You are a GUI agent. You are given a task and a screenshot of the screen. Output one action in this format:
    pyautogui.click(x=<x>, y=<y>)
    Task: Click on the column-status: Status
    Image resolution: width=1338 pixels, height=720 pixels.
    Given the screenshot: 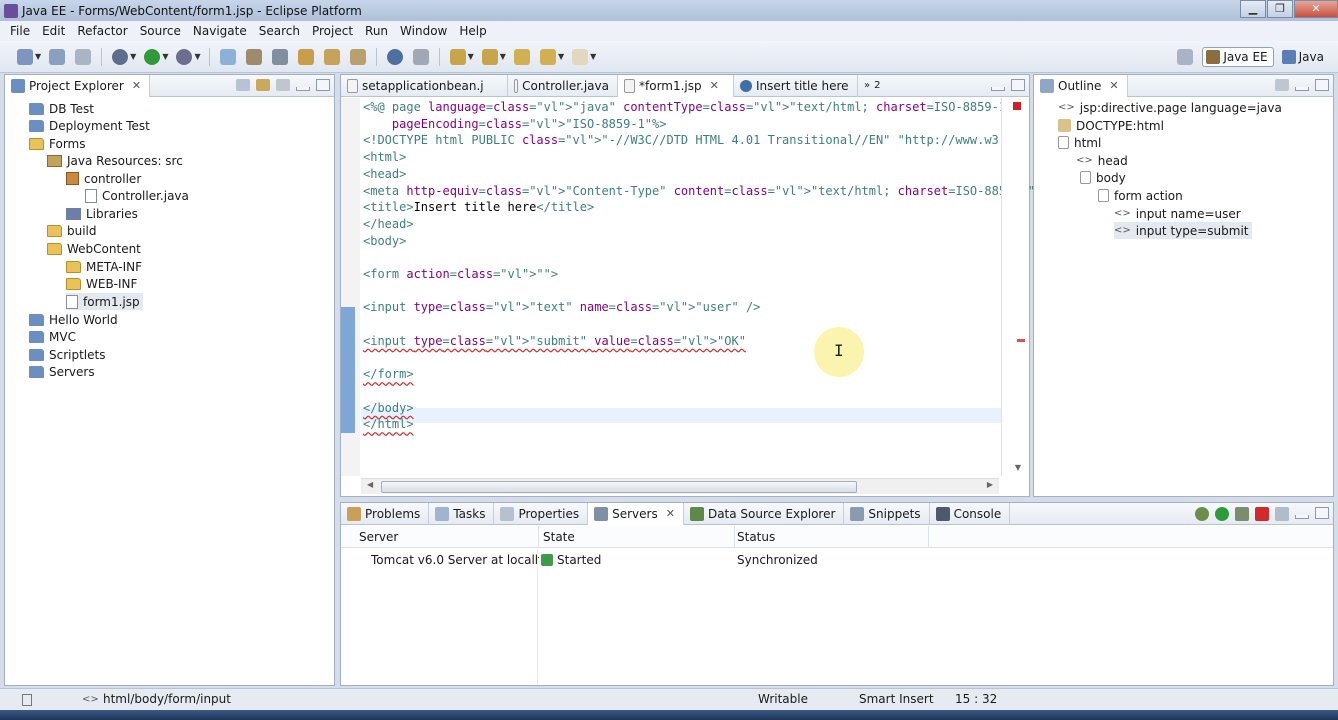 What is the action you would take?
    pyautogui.click(x=832, y=537)
    